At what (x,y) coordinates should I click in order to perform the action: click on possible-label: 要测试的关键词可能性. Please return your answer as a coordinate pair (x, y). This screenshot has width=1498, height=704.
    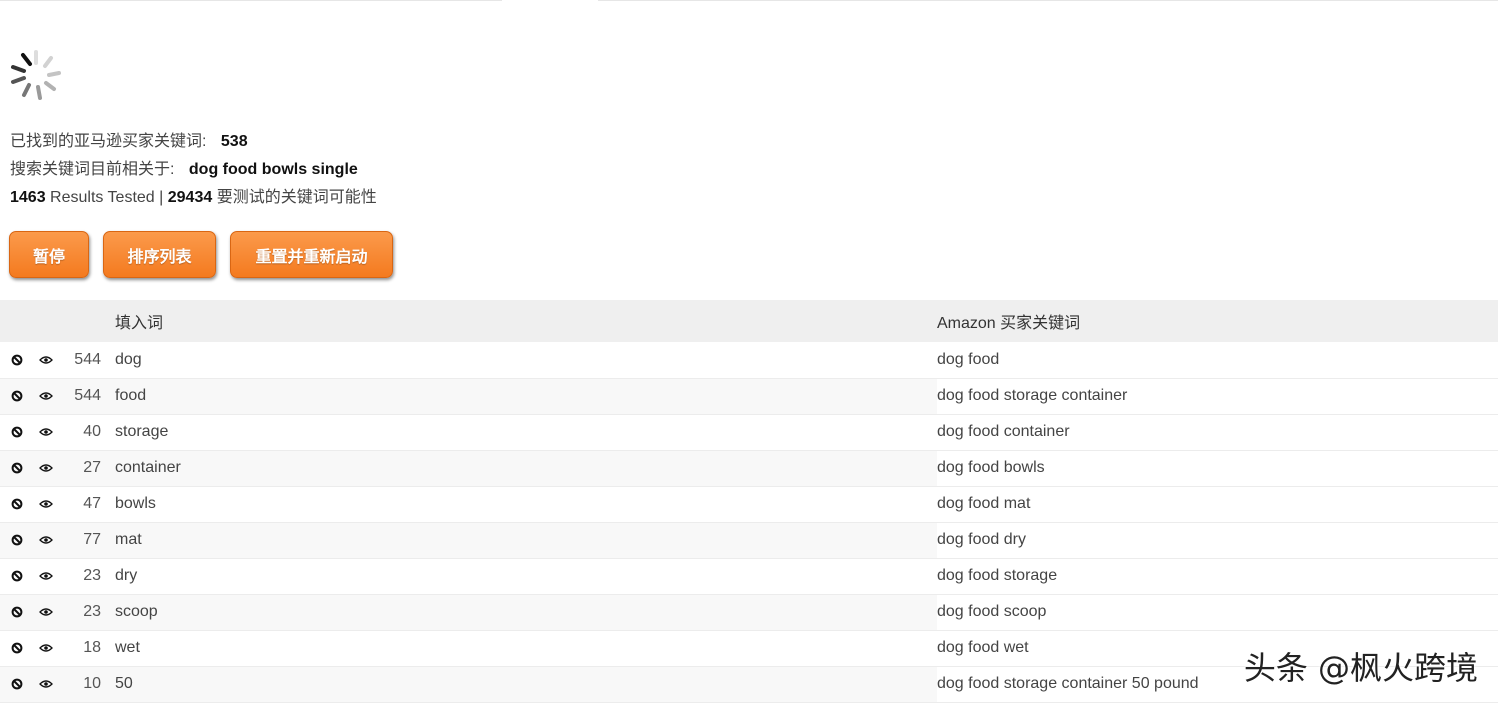
    Looking at the image, I should click on (296, 197).